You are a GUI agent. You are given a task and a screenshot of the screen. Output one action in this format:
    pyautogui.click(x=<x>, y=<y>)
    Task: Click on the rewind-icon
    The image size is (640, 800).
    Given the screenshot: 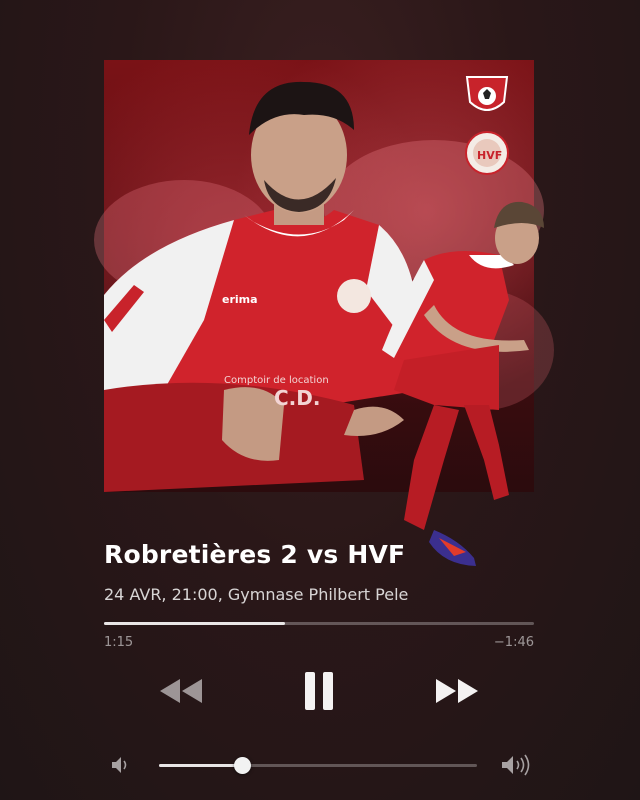 What is the action you would take?
    pyautogui.click(x=181, y=691)
    